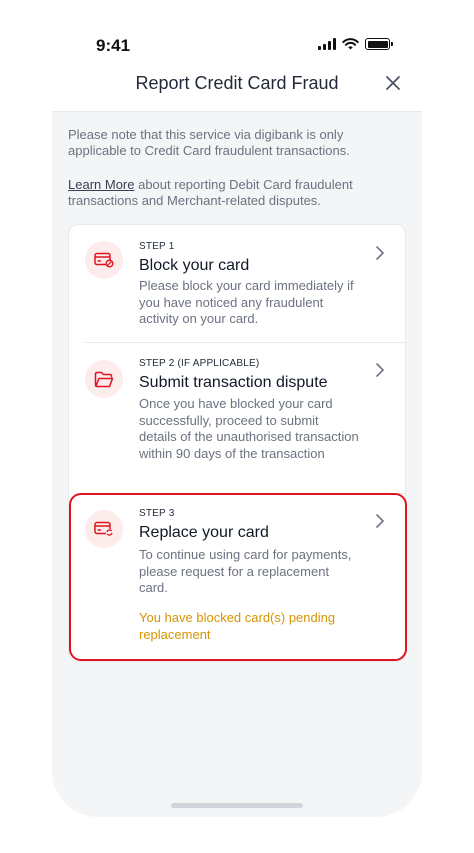 The width and height of the screenshot is (474, 853). I want to click on step-title: Submit transaction dispute, so click(233, 382).